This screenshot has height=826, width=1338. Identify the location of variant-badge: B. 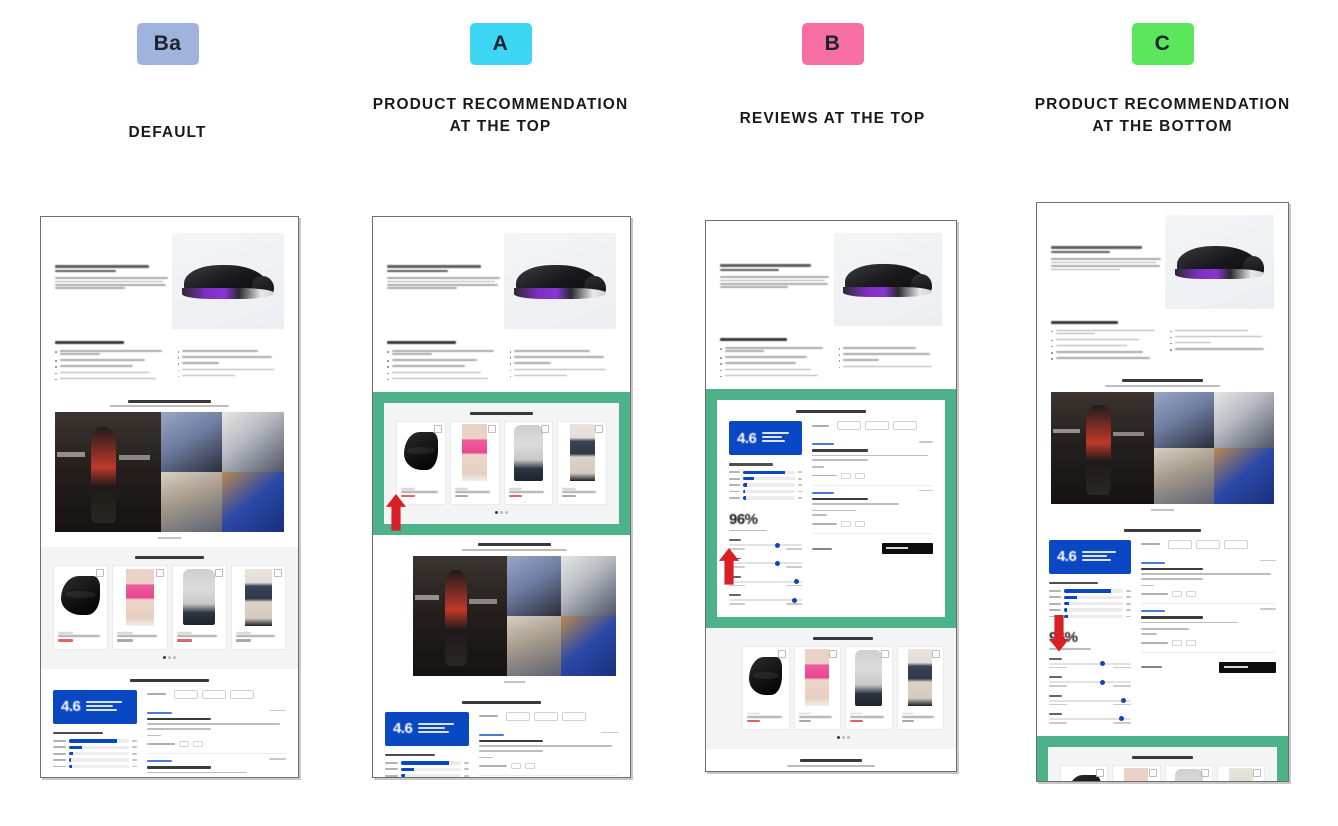
(832, 44).